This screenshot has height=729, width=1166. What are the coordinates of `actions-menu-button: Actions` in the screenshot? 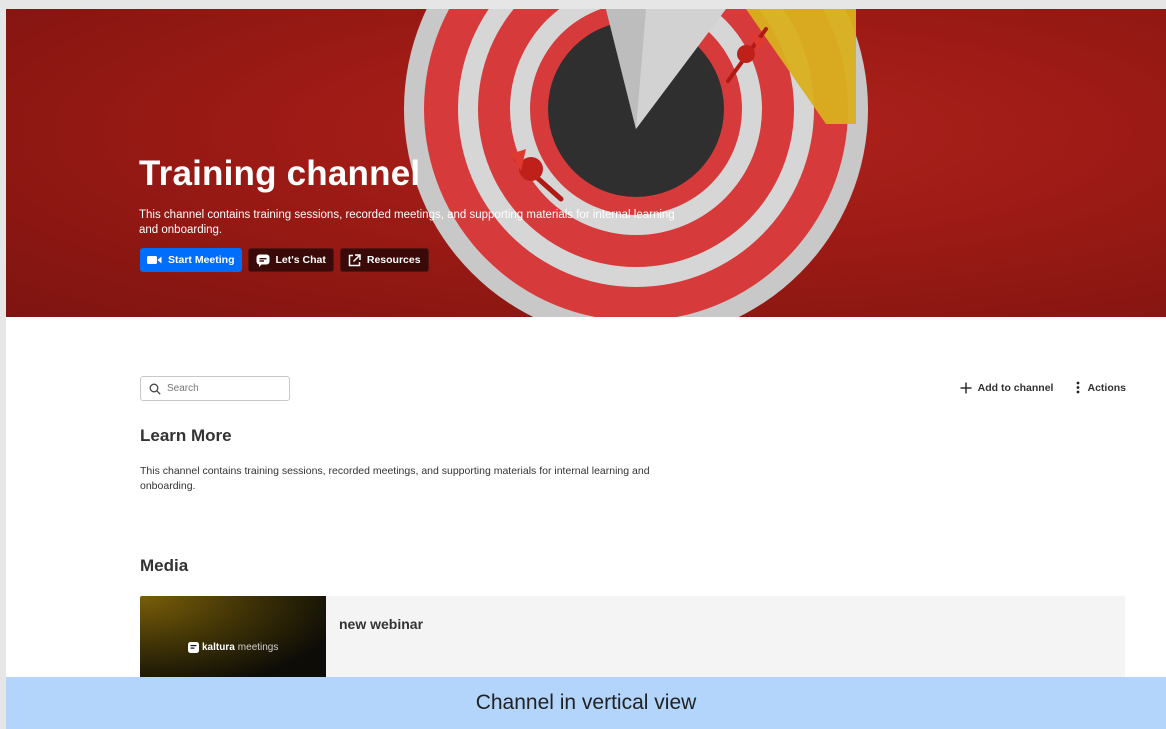 It's located at (1100, 387).